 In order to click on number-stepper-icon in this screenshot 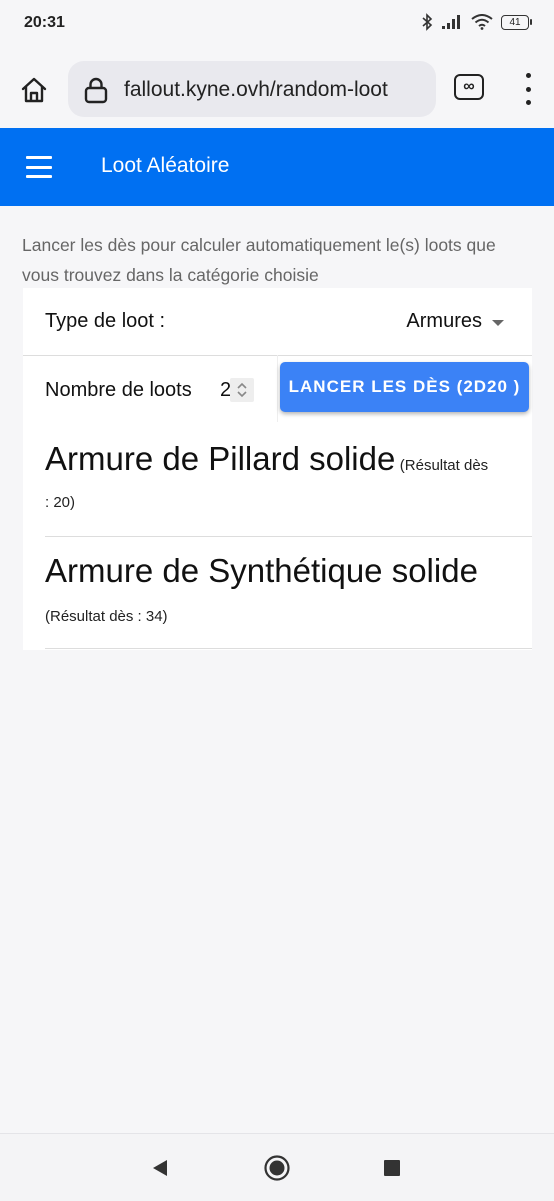, I will do `click(242, 390)`.